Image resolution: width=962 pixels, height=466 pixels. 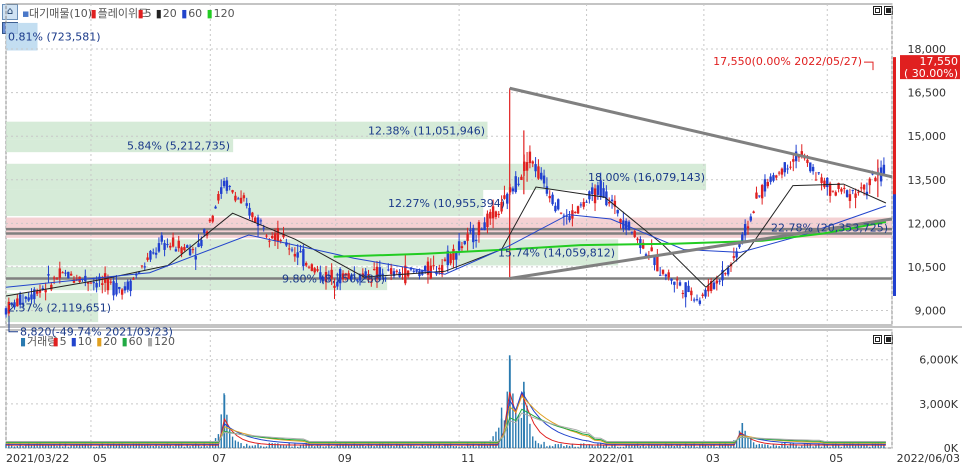 I want to click on volume-profile-label: 12.27% (10,955,394), so click(x=446, y=203).